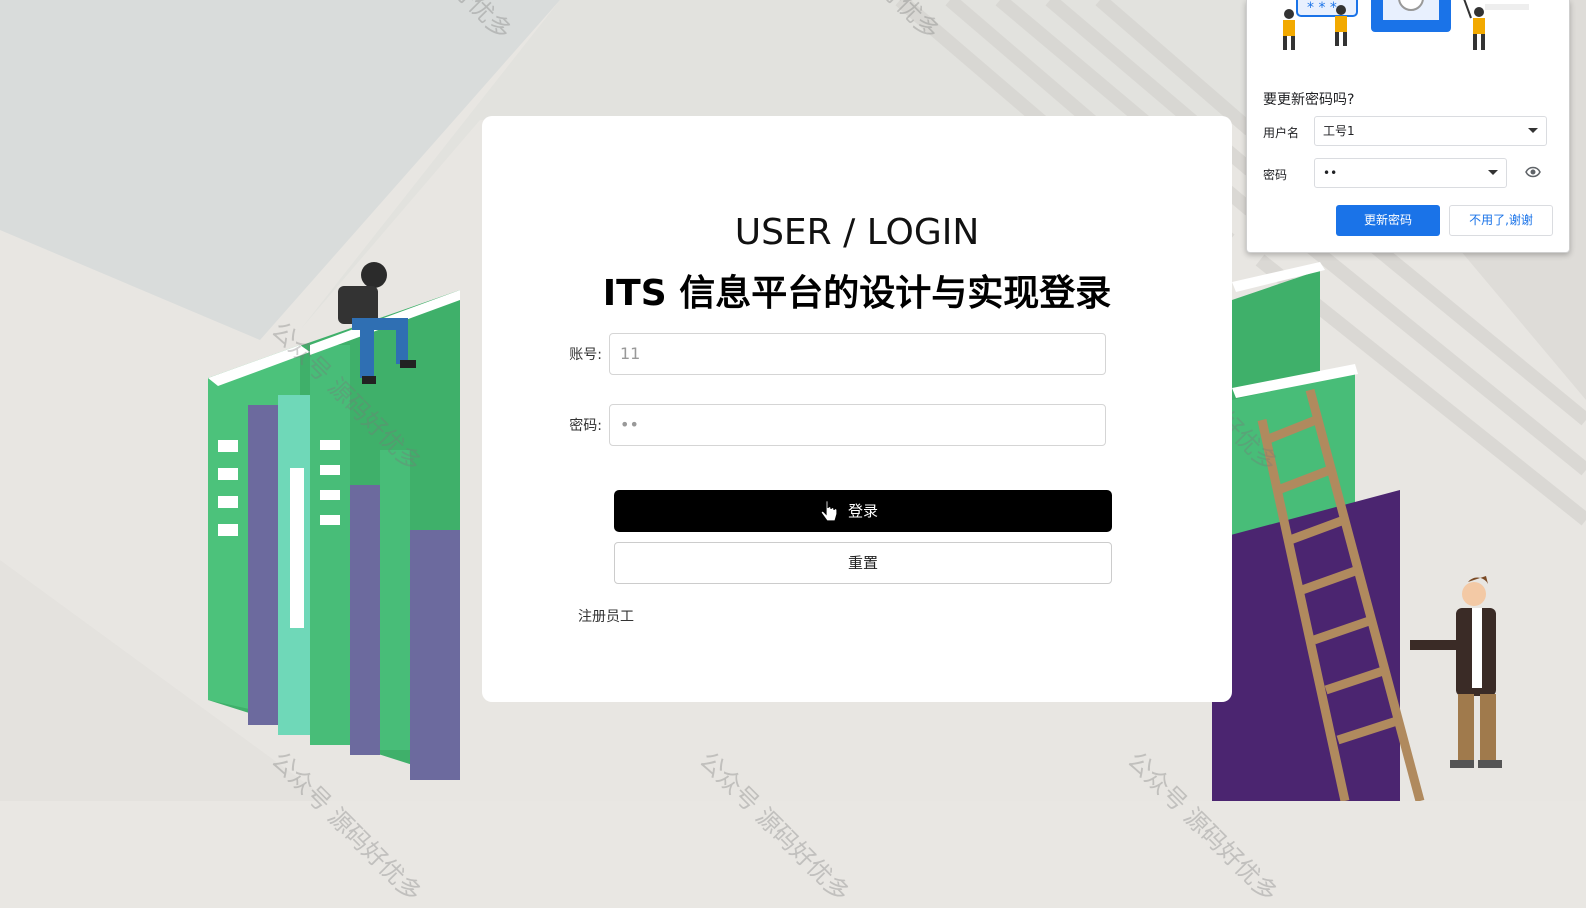  Describe the element at coordinates (857, 232) in the screenshot. I see `login-title-en: USER / LOGIN` at that location.